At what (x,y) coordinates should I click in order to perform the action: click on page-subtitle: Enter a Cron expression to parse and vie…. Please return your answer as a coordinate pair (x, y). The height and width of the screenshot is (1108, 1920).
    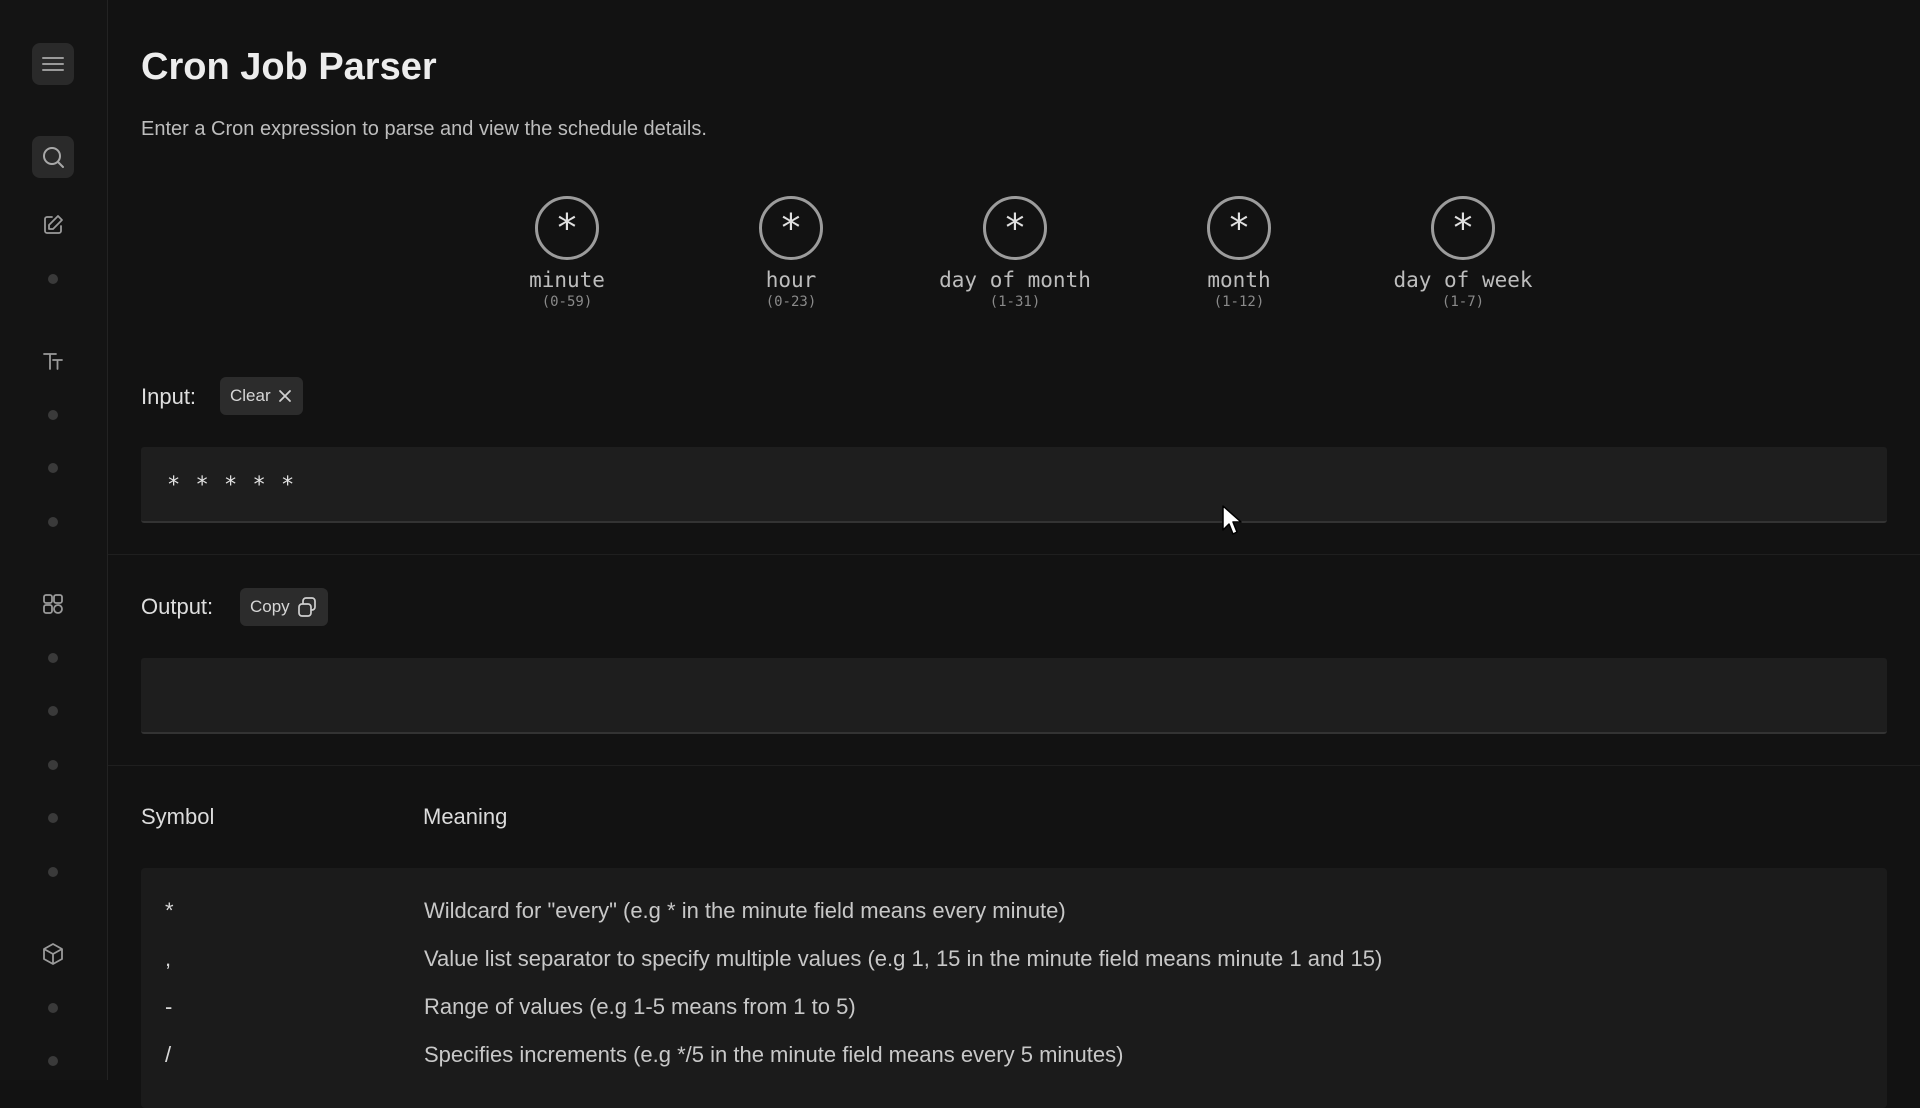
    Looking at the image, I should click on (424, 129).